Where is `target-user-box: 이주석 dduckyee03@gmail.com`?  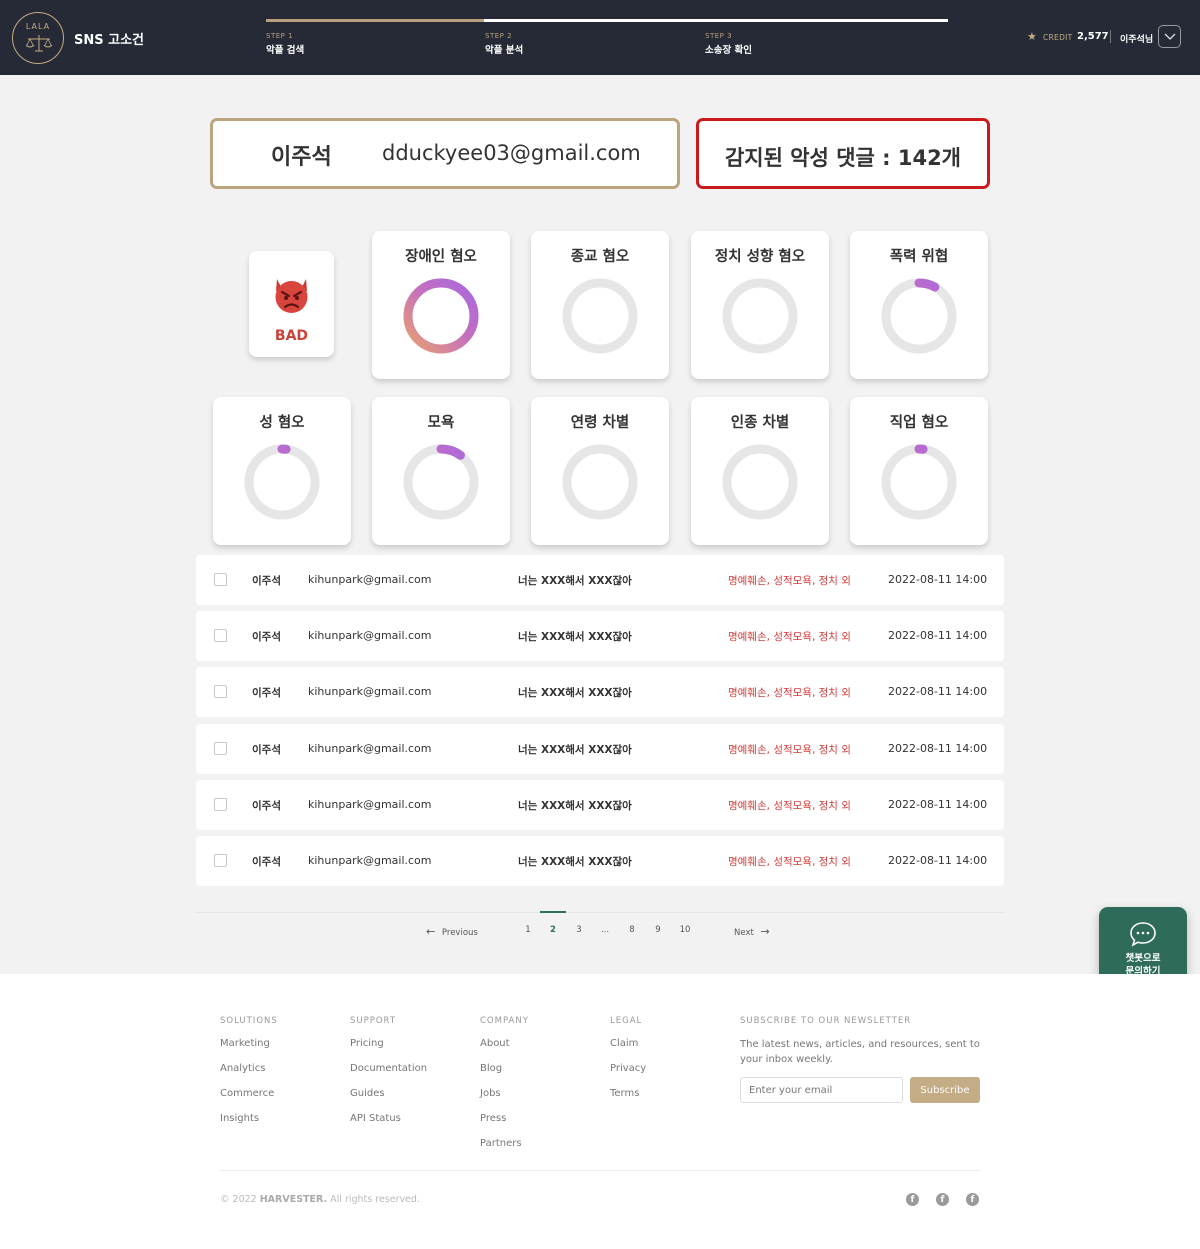 target-user-box: 이주석 dduckyee03@gmail.com is located at coordinates (445, 153).